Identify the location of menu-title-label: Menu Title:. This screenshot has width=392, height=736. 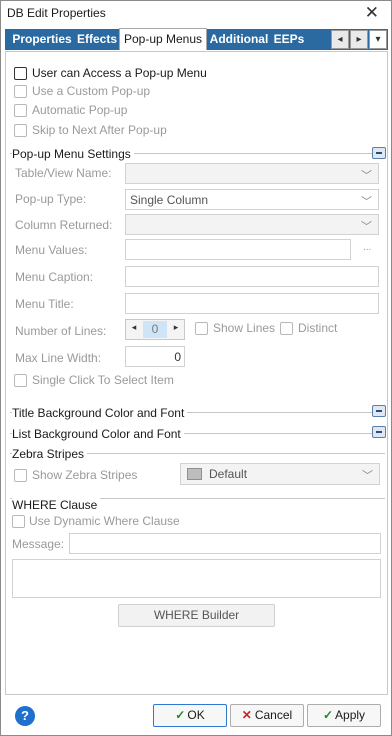
(44, 304).